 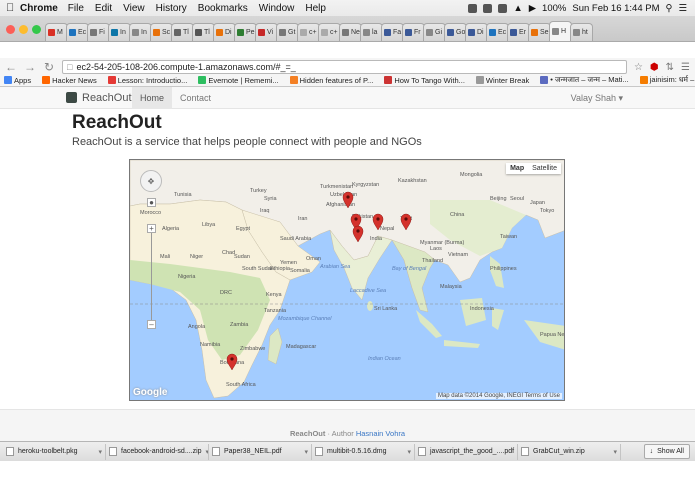 What do you see at coordinates (195, 98) in the screenshot?
I see `nav-contact: Contact` at bounding box center [195, 98].